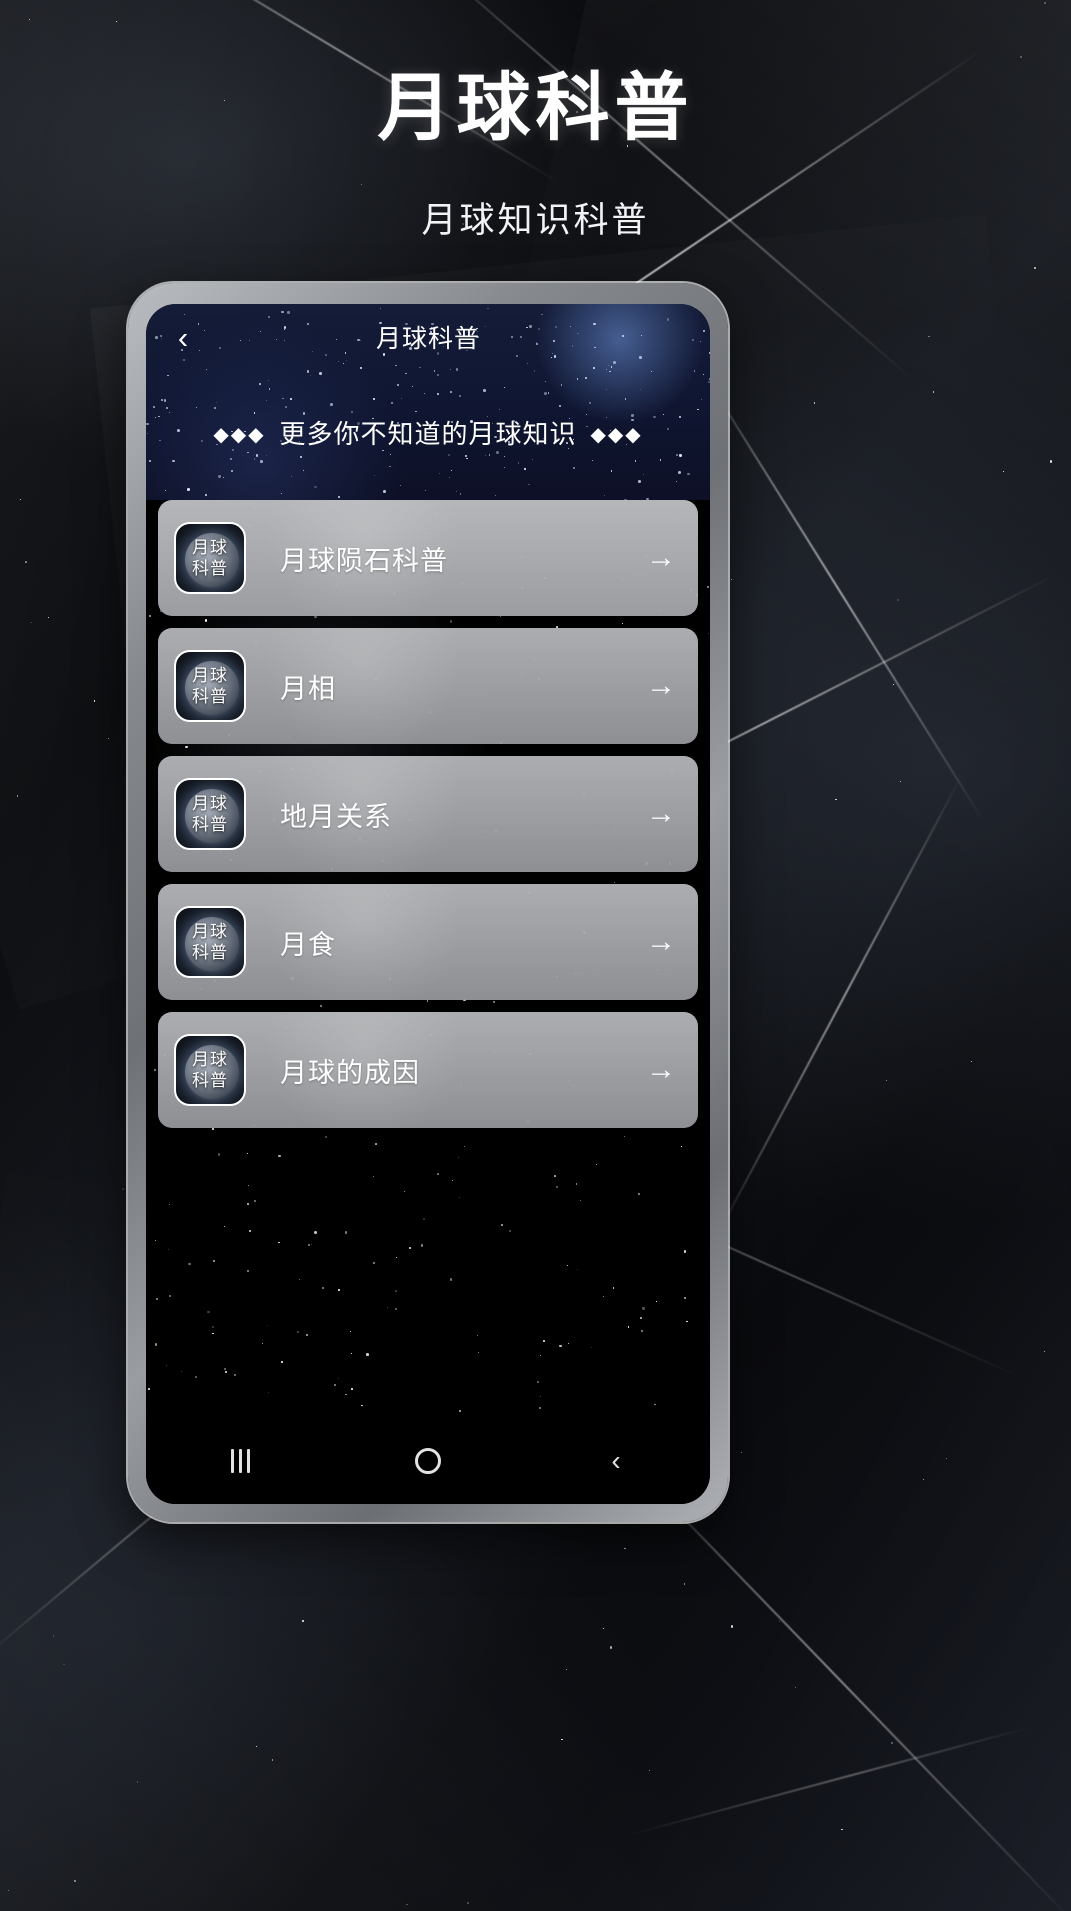 Image resolution: width=1071 pixels, height=1911 pixels. What do you see at coordinates (428, 686) in the screenshot?
I see `list-item: 月球 科普 月相 →` at bounding box center [428, 686].